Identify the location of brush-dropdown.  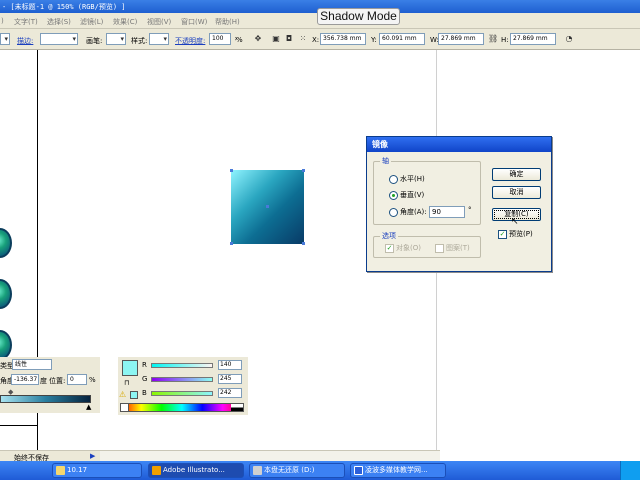
(116, 39).